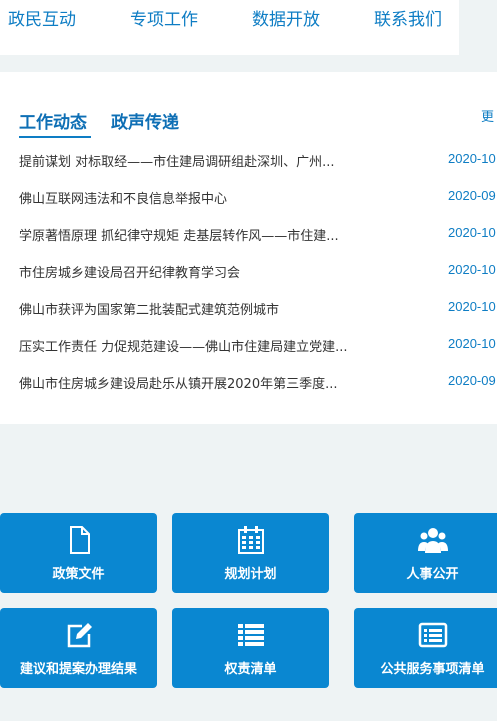  I want to click on nav-item-special-work: 专项工作, so click(164, 17).